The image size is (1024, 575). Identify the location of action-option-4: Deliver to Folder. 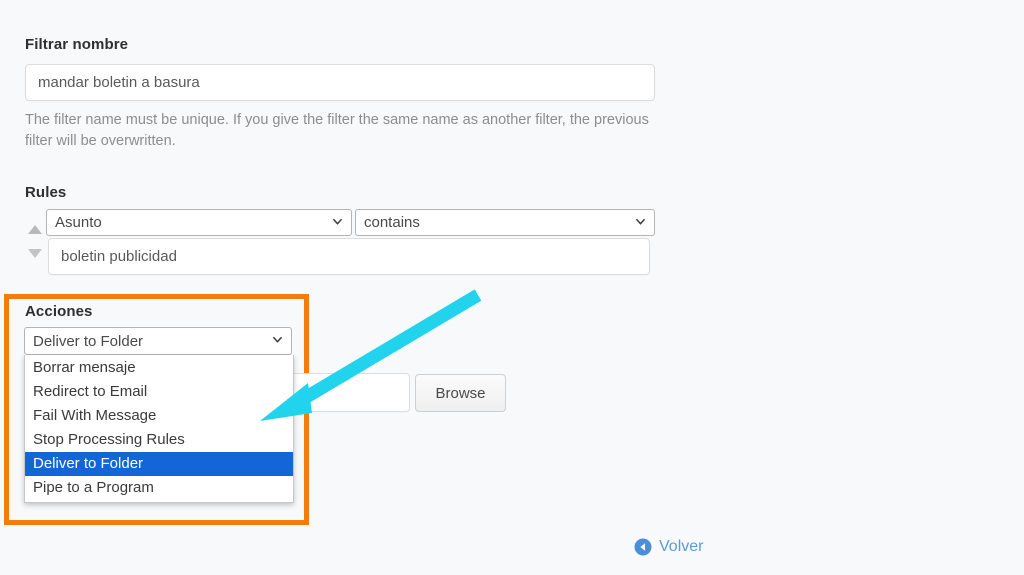
(159, 464).